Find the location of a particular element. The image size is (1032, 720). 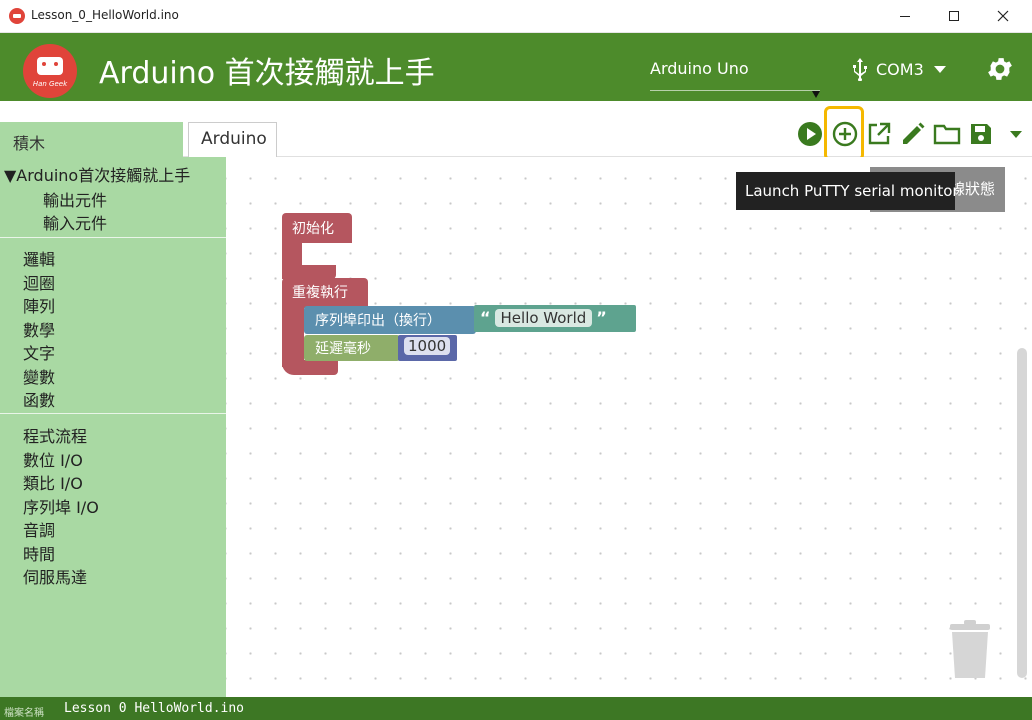

open-external-icon is located at coordinates (879, 133).